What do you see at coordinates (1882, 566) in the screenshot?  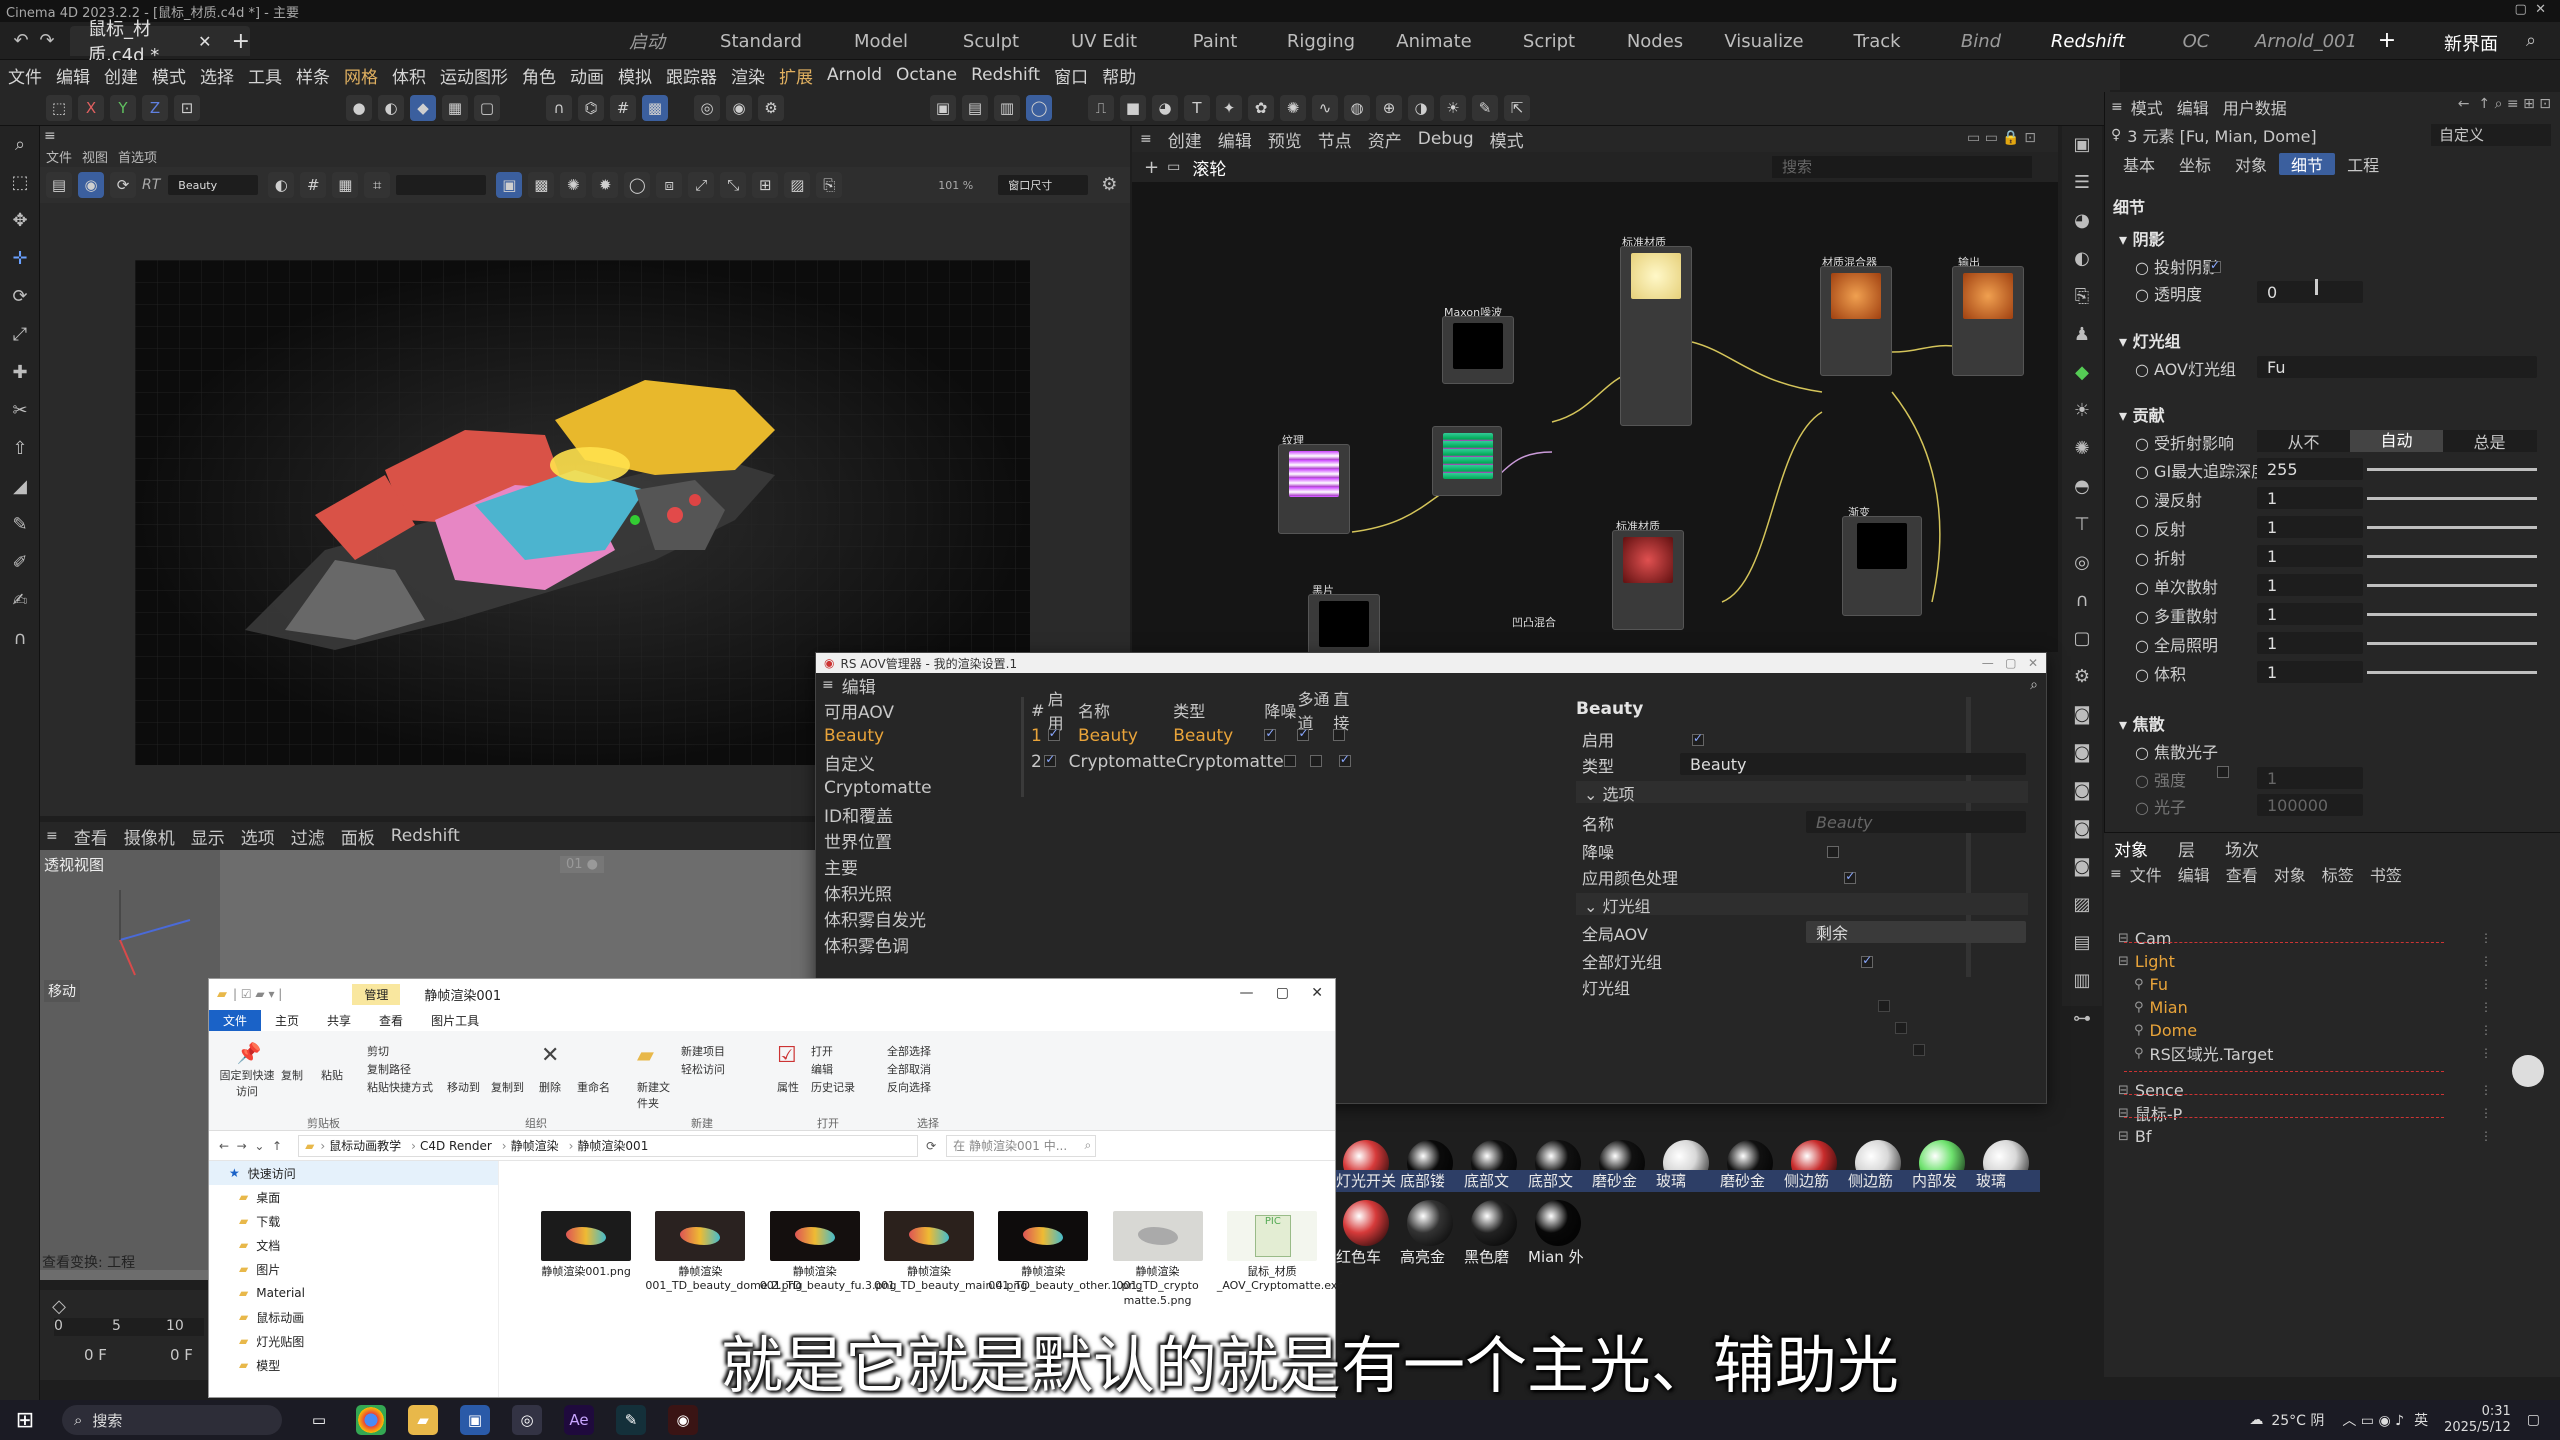 I see `node-gradient` at bounding box center [1882, 566].